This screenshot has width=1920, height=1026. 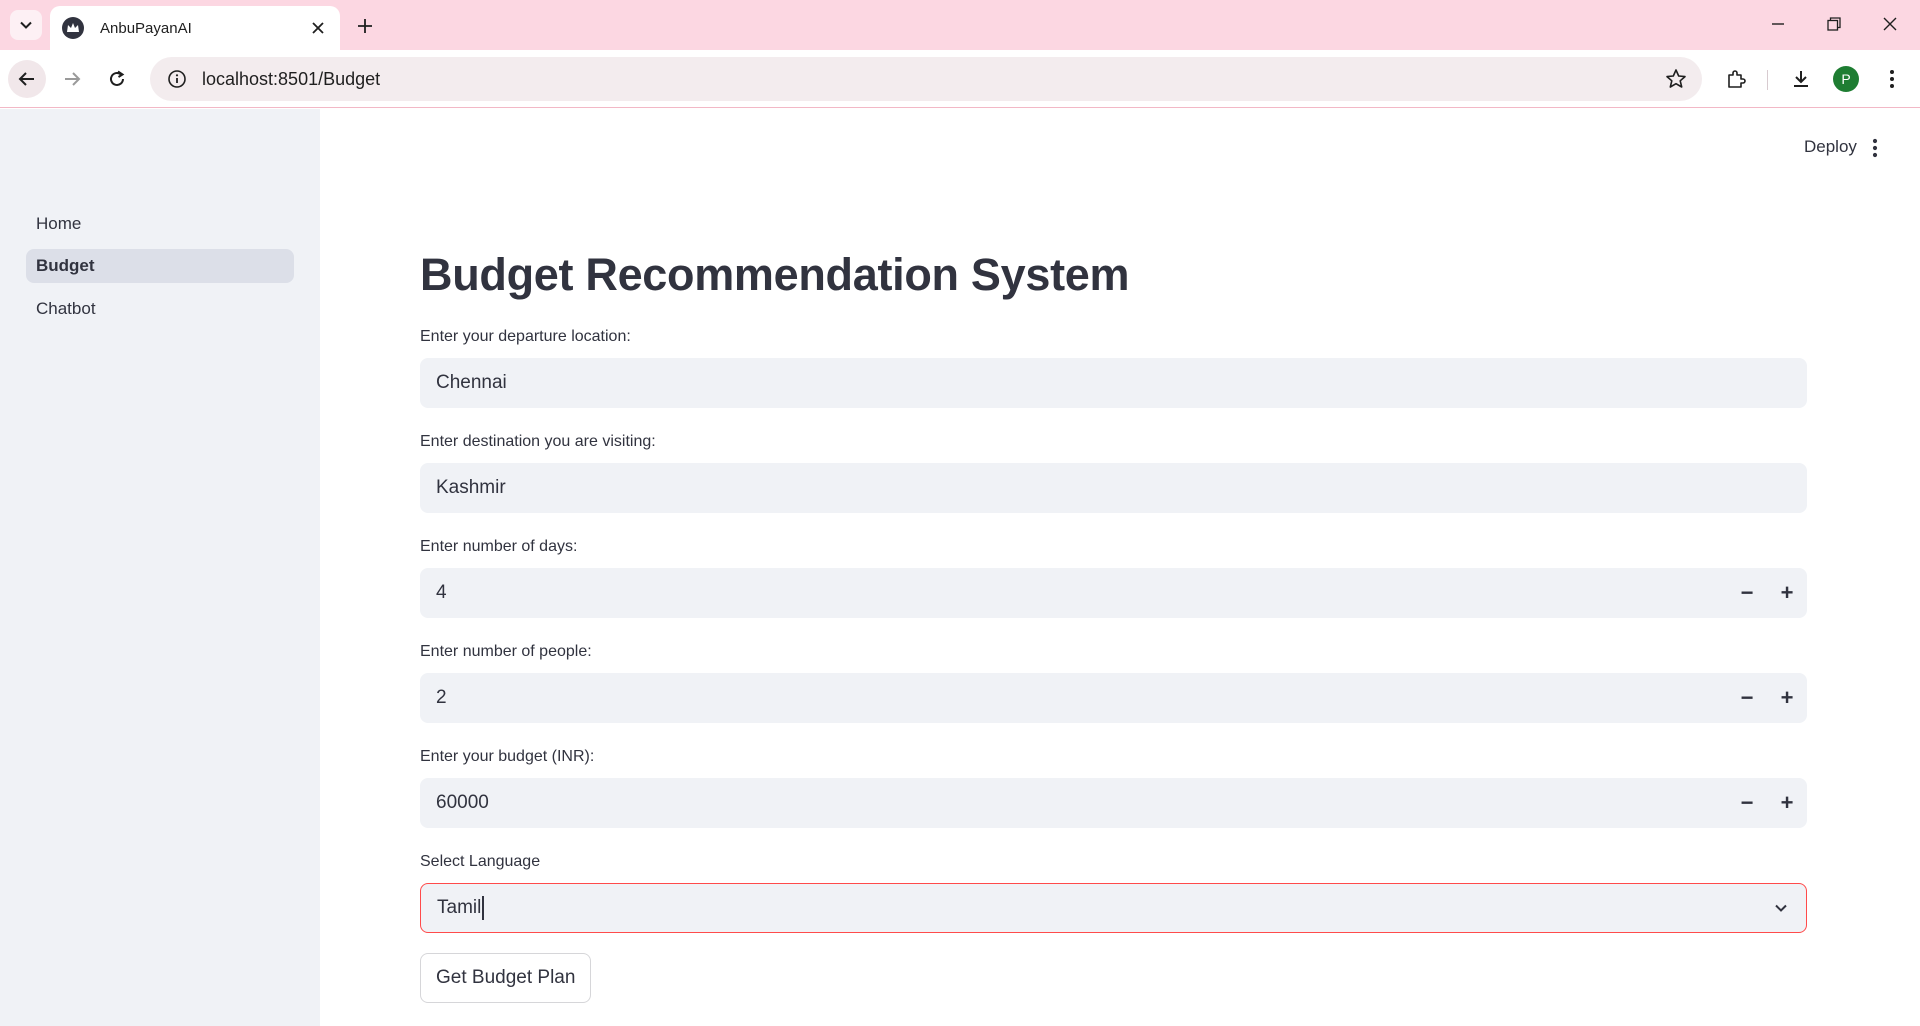 I want to click on browser-toolbar: localhost:8501/Budget P, so click(x=960, y=79).